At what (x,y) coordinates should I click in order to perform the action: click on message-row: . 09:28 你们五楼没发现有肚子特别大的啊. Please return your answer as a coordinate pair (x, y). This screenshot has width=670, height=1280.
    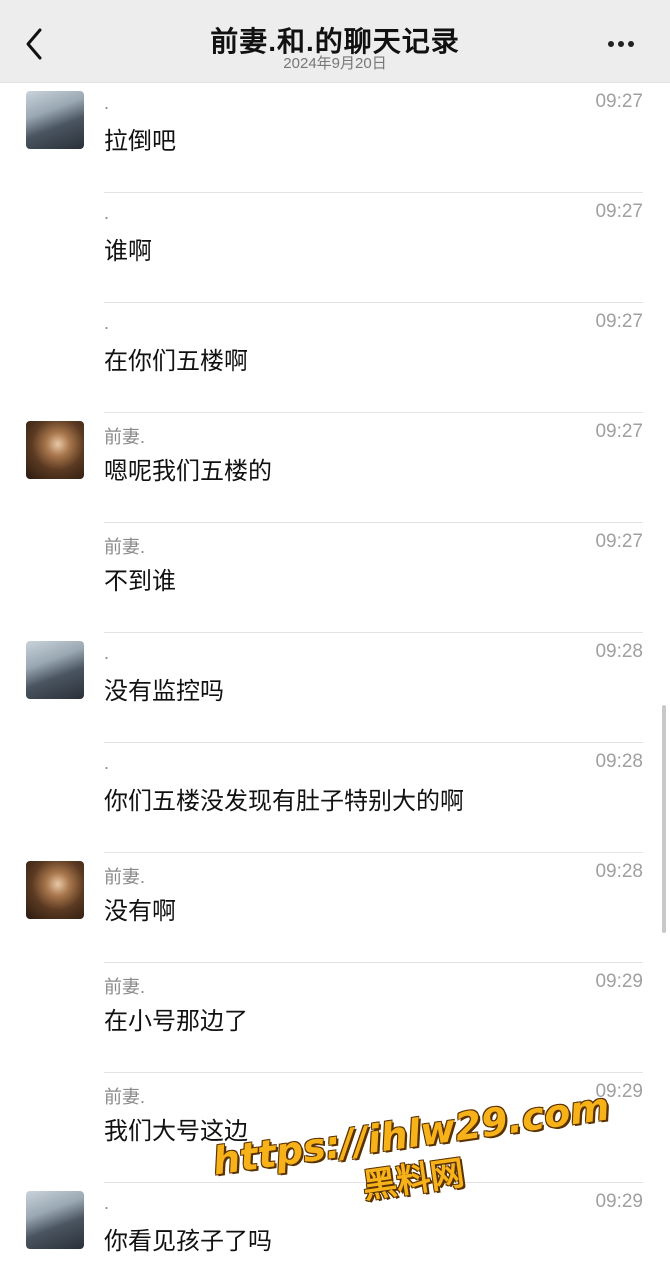
    Looking at the image, I should click on (335, 798).